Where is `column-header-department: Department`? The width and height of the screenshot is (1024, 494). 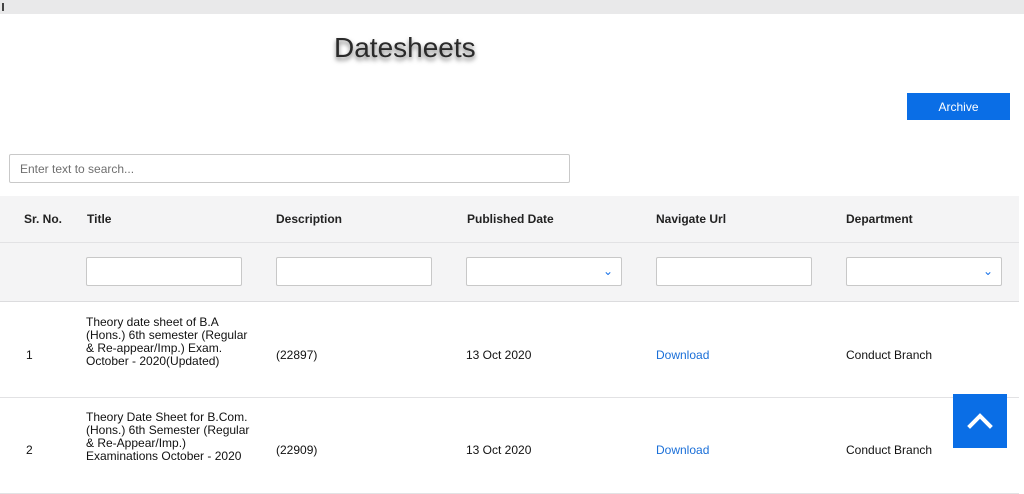
column-header-department: Department is located at coordinates (879, 219).